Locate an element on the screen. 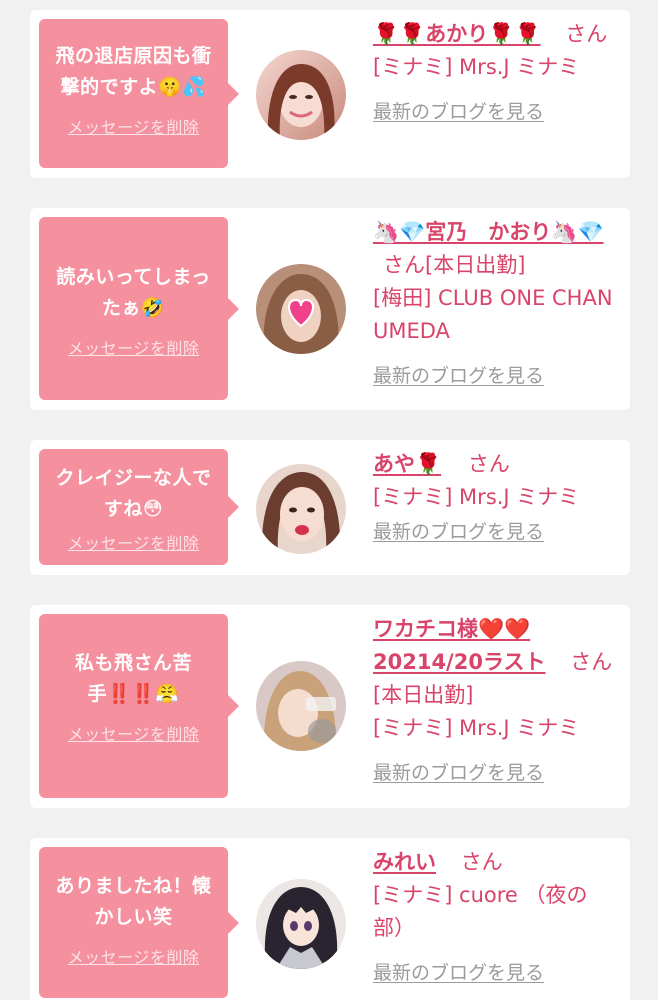  message-text: 私も飛さん苦手‼️‼️😤 is located at coordinates (133, 678).